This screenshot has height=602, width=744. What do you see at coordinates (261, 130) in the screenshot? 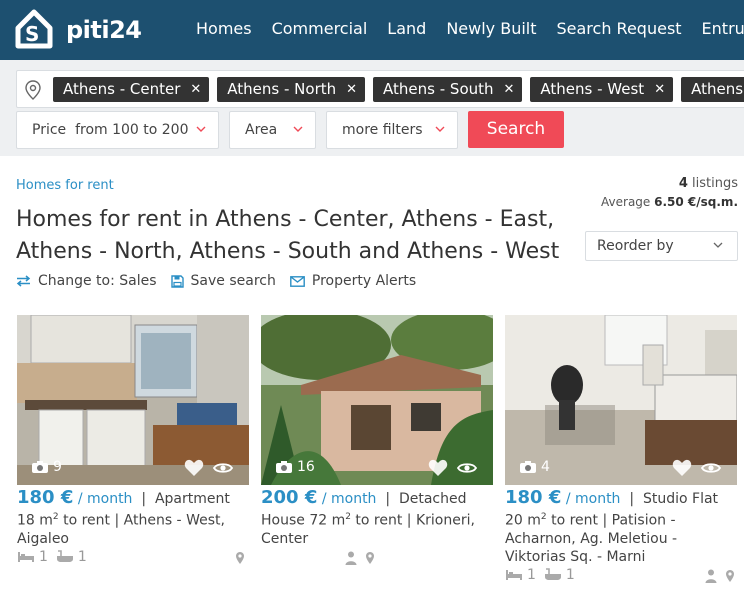
I see `area-label: Area` at bounding box center [261, 130].